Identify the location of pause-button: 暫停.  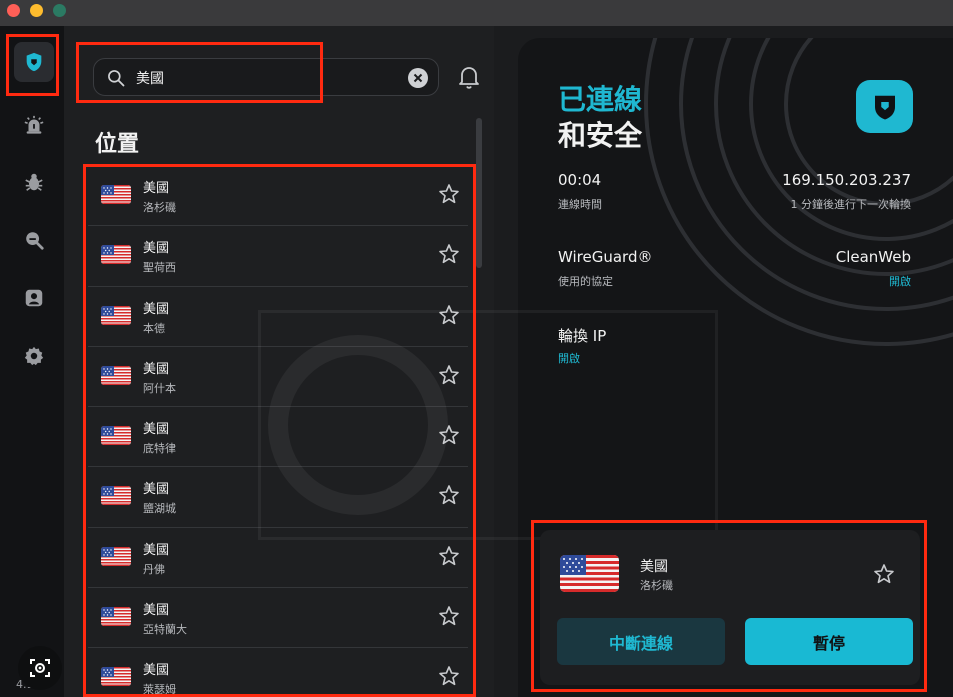
(829, 641).